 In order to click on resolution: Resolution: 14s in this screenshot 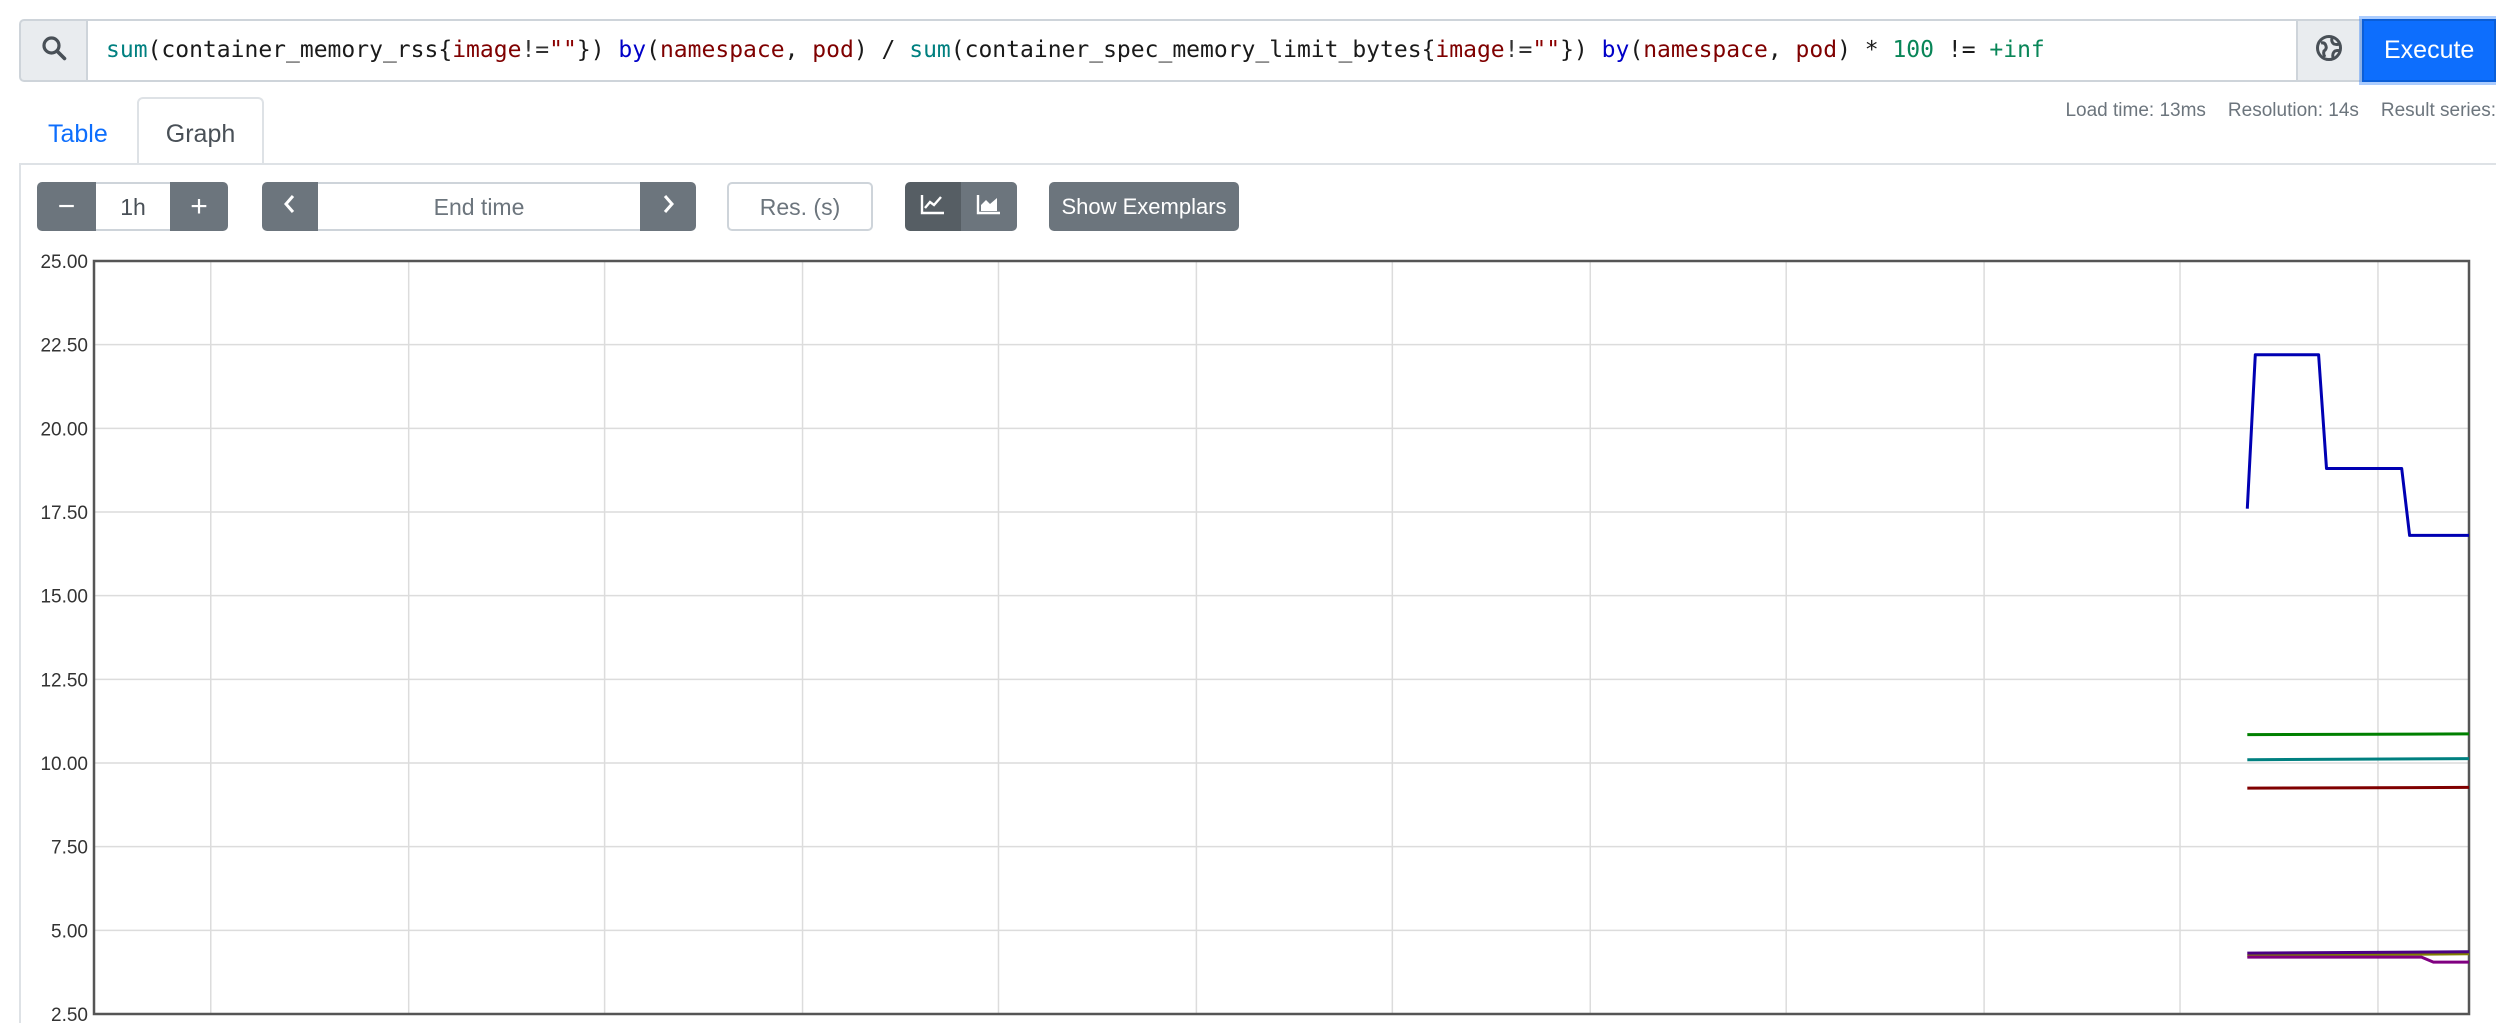, I will do `click(2293, 110)`.